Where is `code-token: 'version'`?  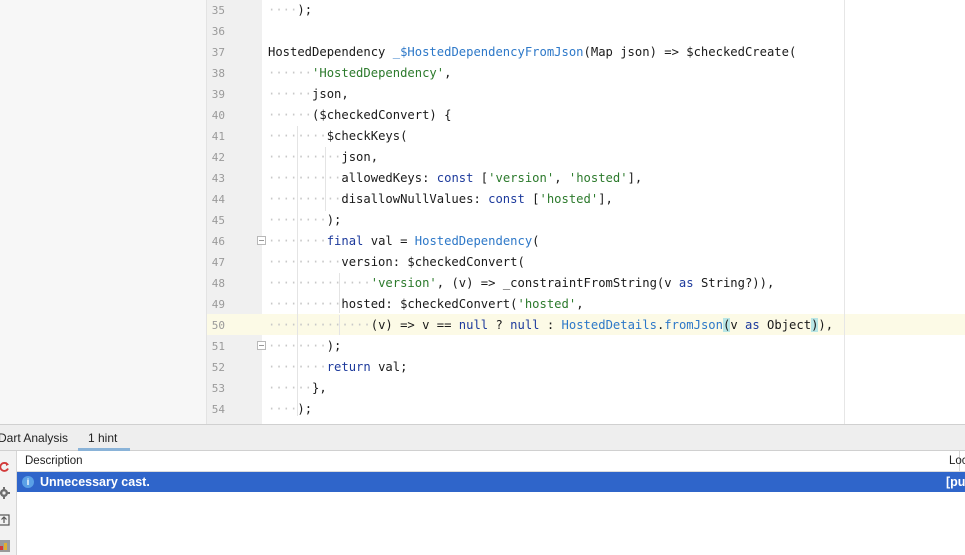
code-token: 'version' is located at coordinates (521, 178).